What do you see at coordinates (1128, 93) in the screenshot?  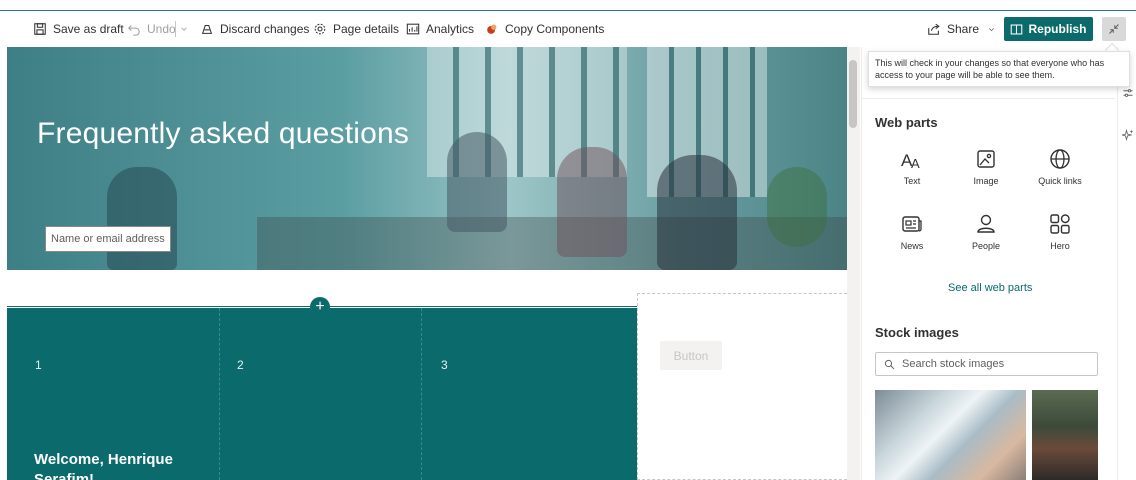 I see `settings-sliders-icon` at bounding box center [1128, 93].